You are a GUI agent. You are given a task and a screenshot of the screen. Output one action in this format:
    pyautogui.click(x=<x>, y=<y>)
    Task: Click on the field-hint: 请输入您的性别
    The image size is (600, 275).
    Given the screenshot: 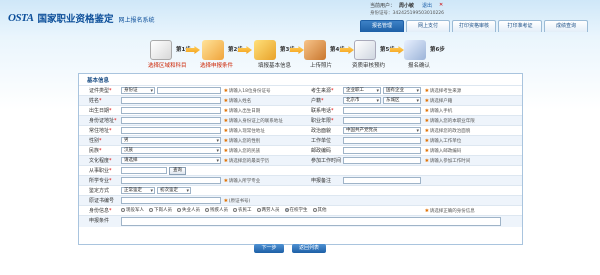 What is the action you would take?
    pyautogui.click(x=242, y=141)
    